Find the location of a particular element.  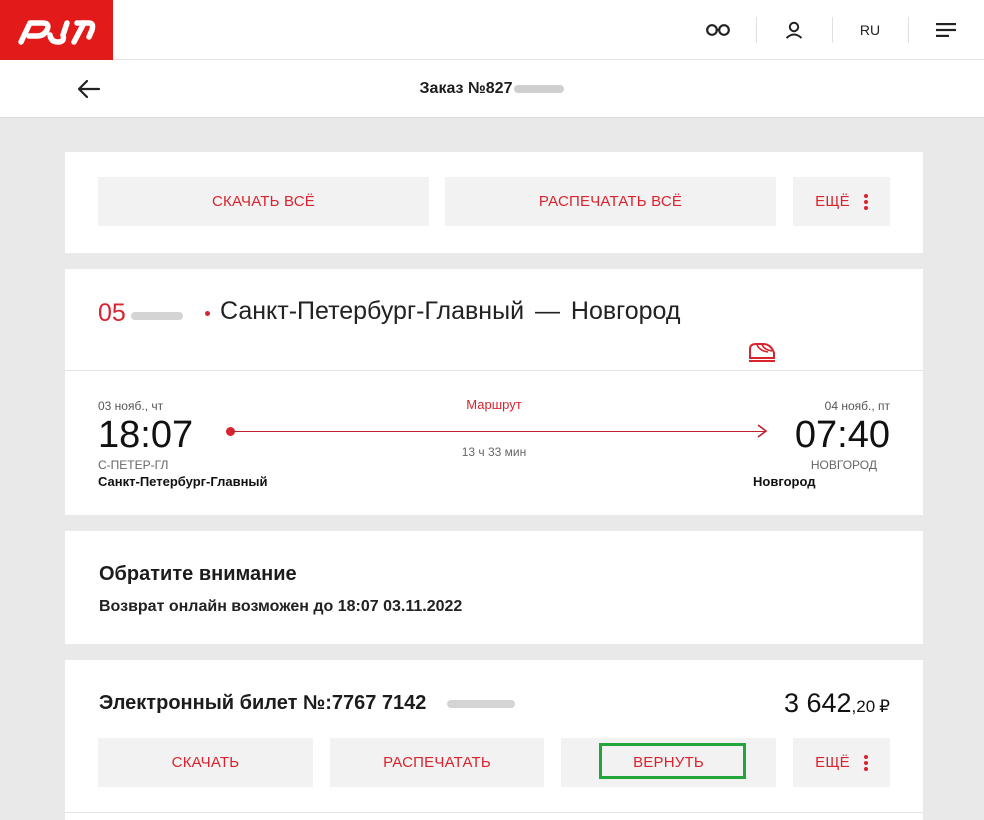

departure-station: Санкт-Петербург-Главный is located at coordinates (183, 481).